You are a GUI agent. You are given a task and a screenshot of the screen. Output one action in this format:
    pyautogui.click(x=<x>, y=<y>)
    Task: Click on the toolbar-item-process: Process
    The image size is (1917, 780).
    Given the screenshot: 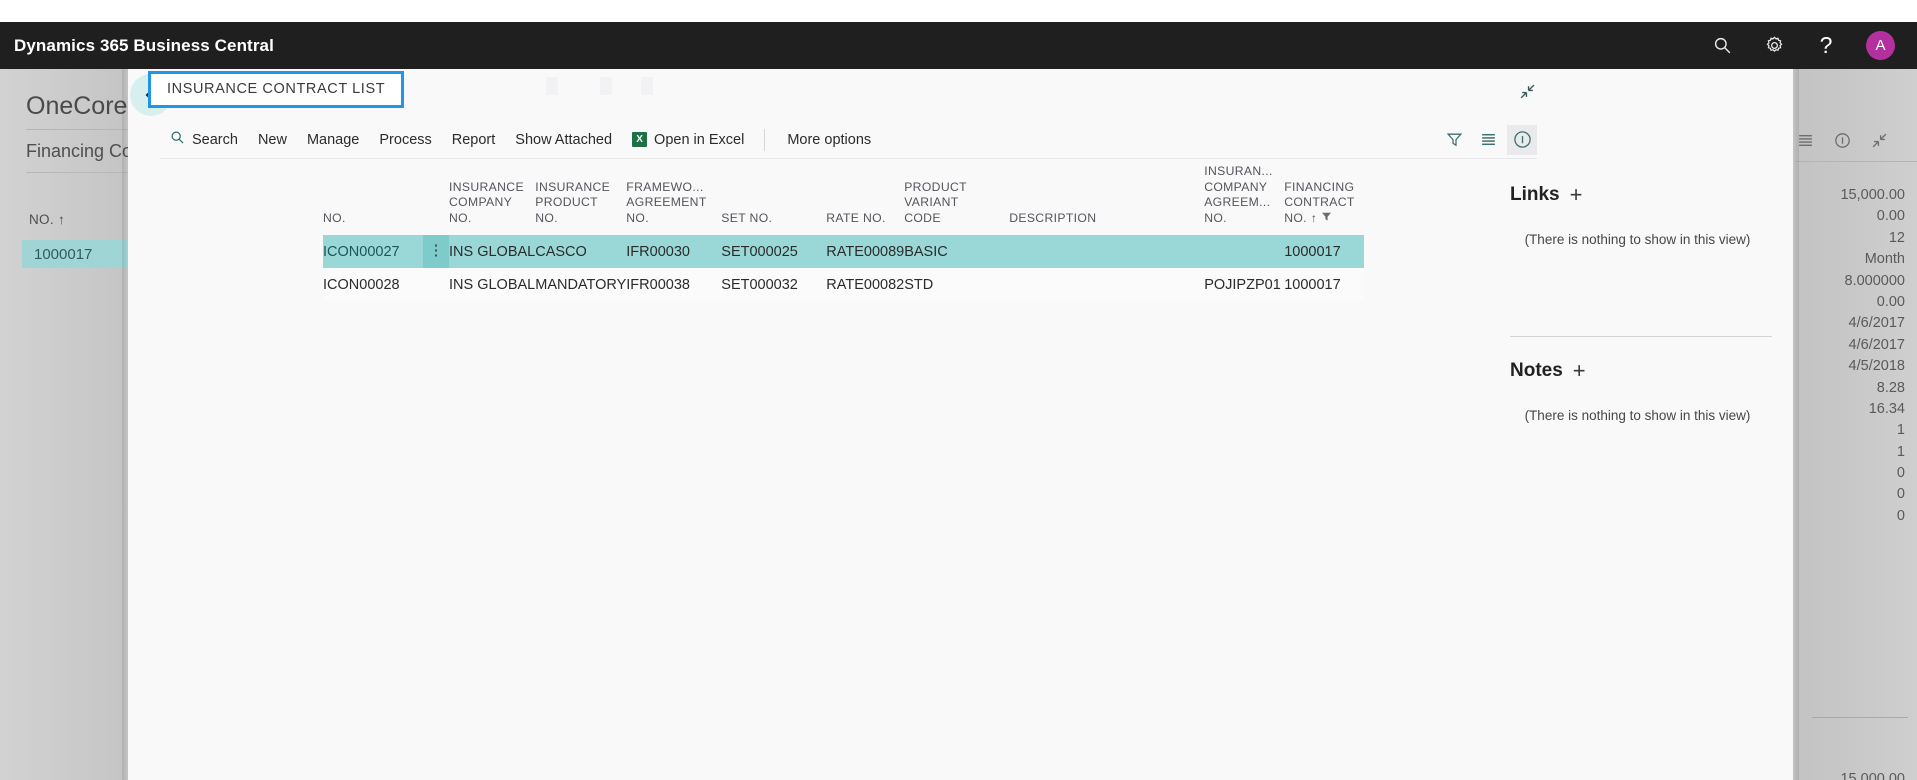 What is the action you would take?
    pyautogui.click(x=405, y=140)
    